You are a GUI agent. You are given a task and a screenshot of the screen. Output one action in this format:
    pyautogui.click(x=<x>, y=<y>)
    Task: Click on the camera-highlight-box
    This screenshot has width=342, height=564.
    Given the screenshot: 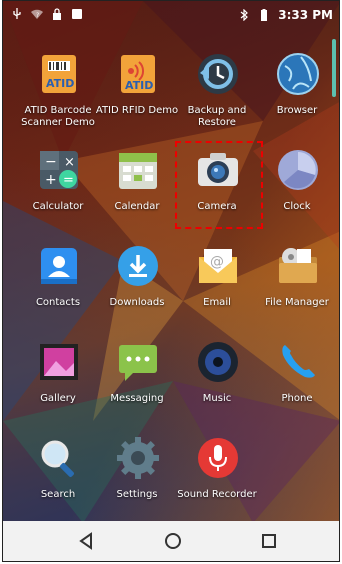 What is the action you would take?
    pyautogui.click(x=219, y=185)
    